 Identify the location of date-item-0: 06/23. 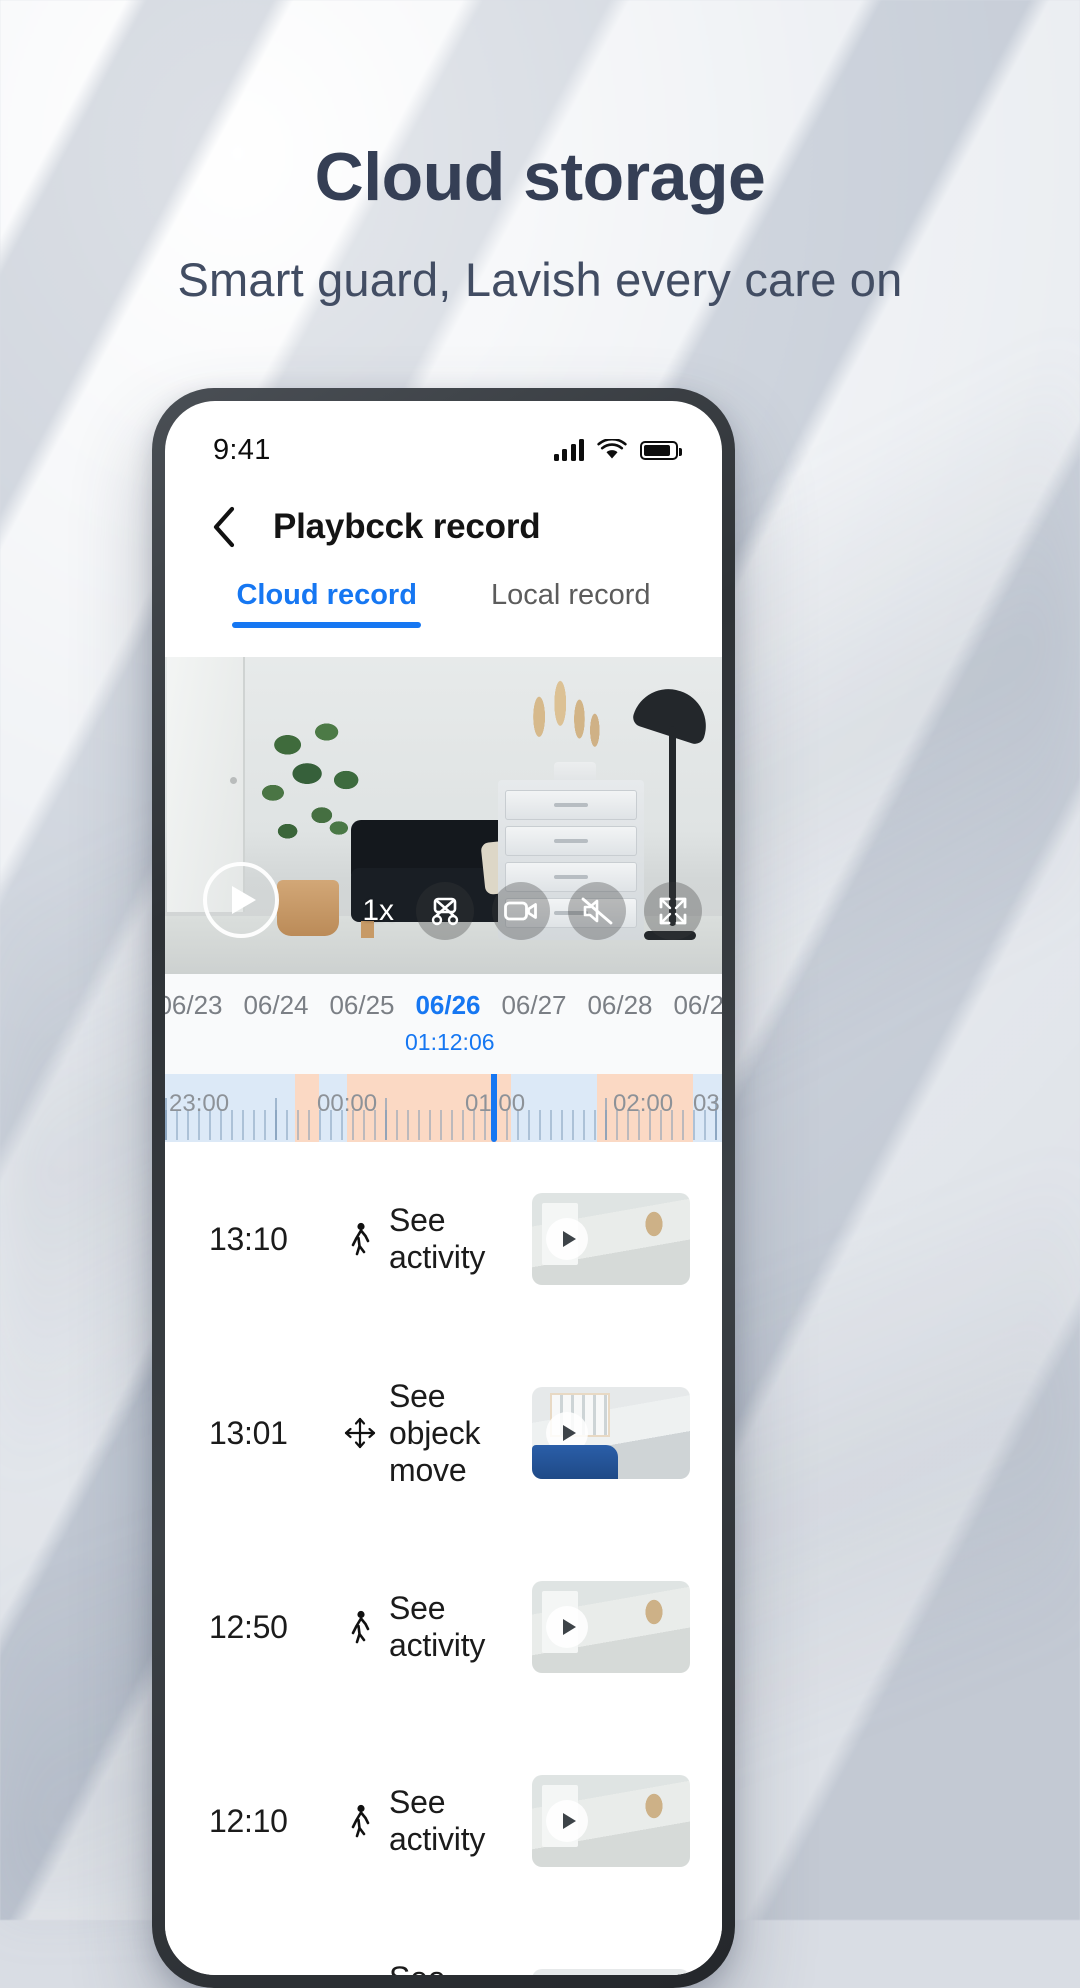
(199, 1005).